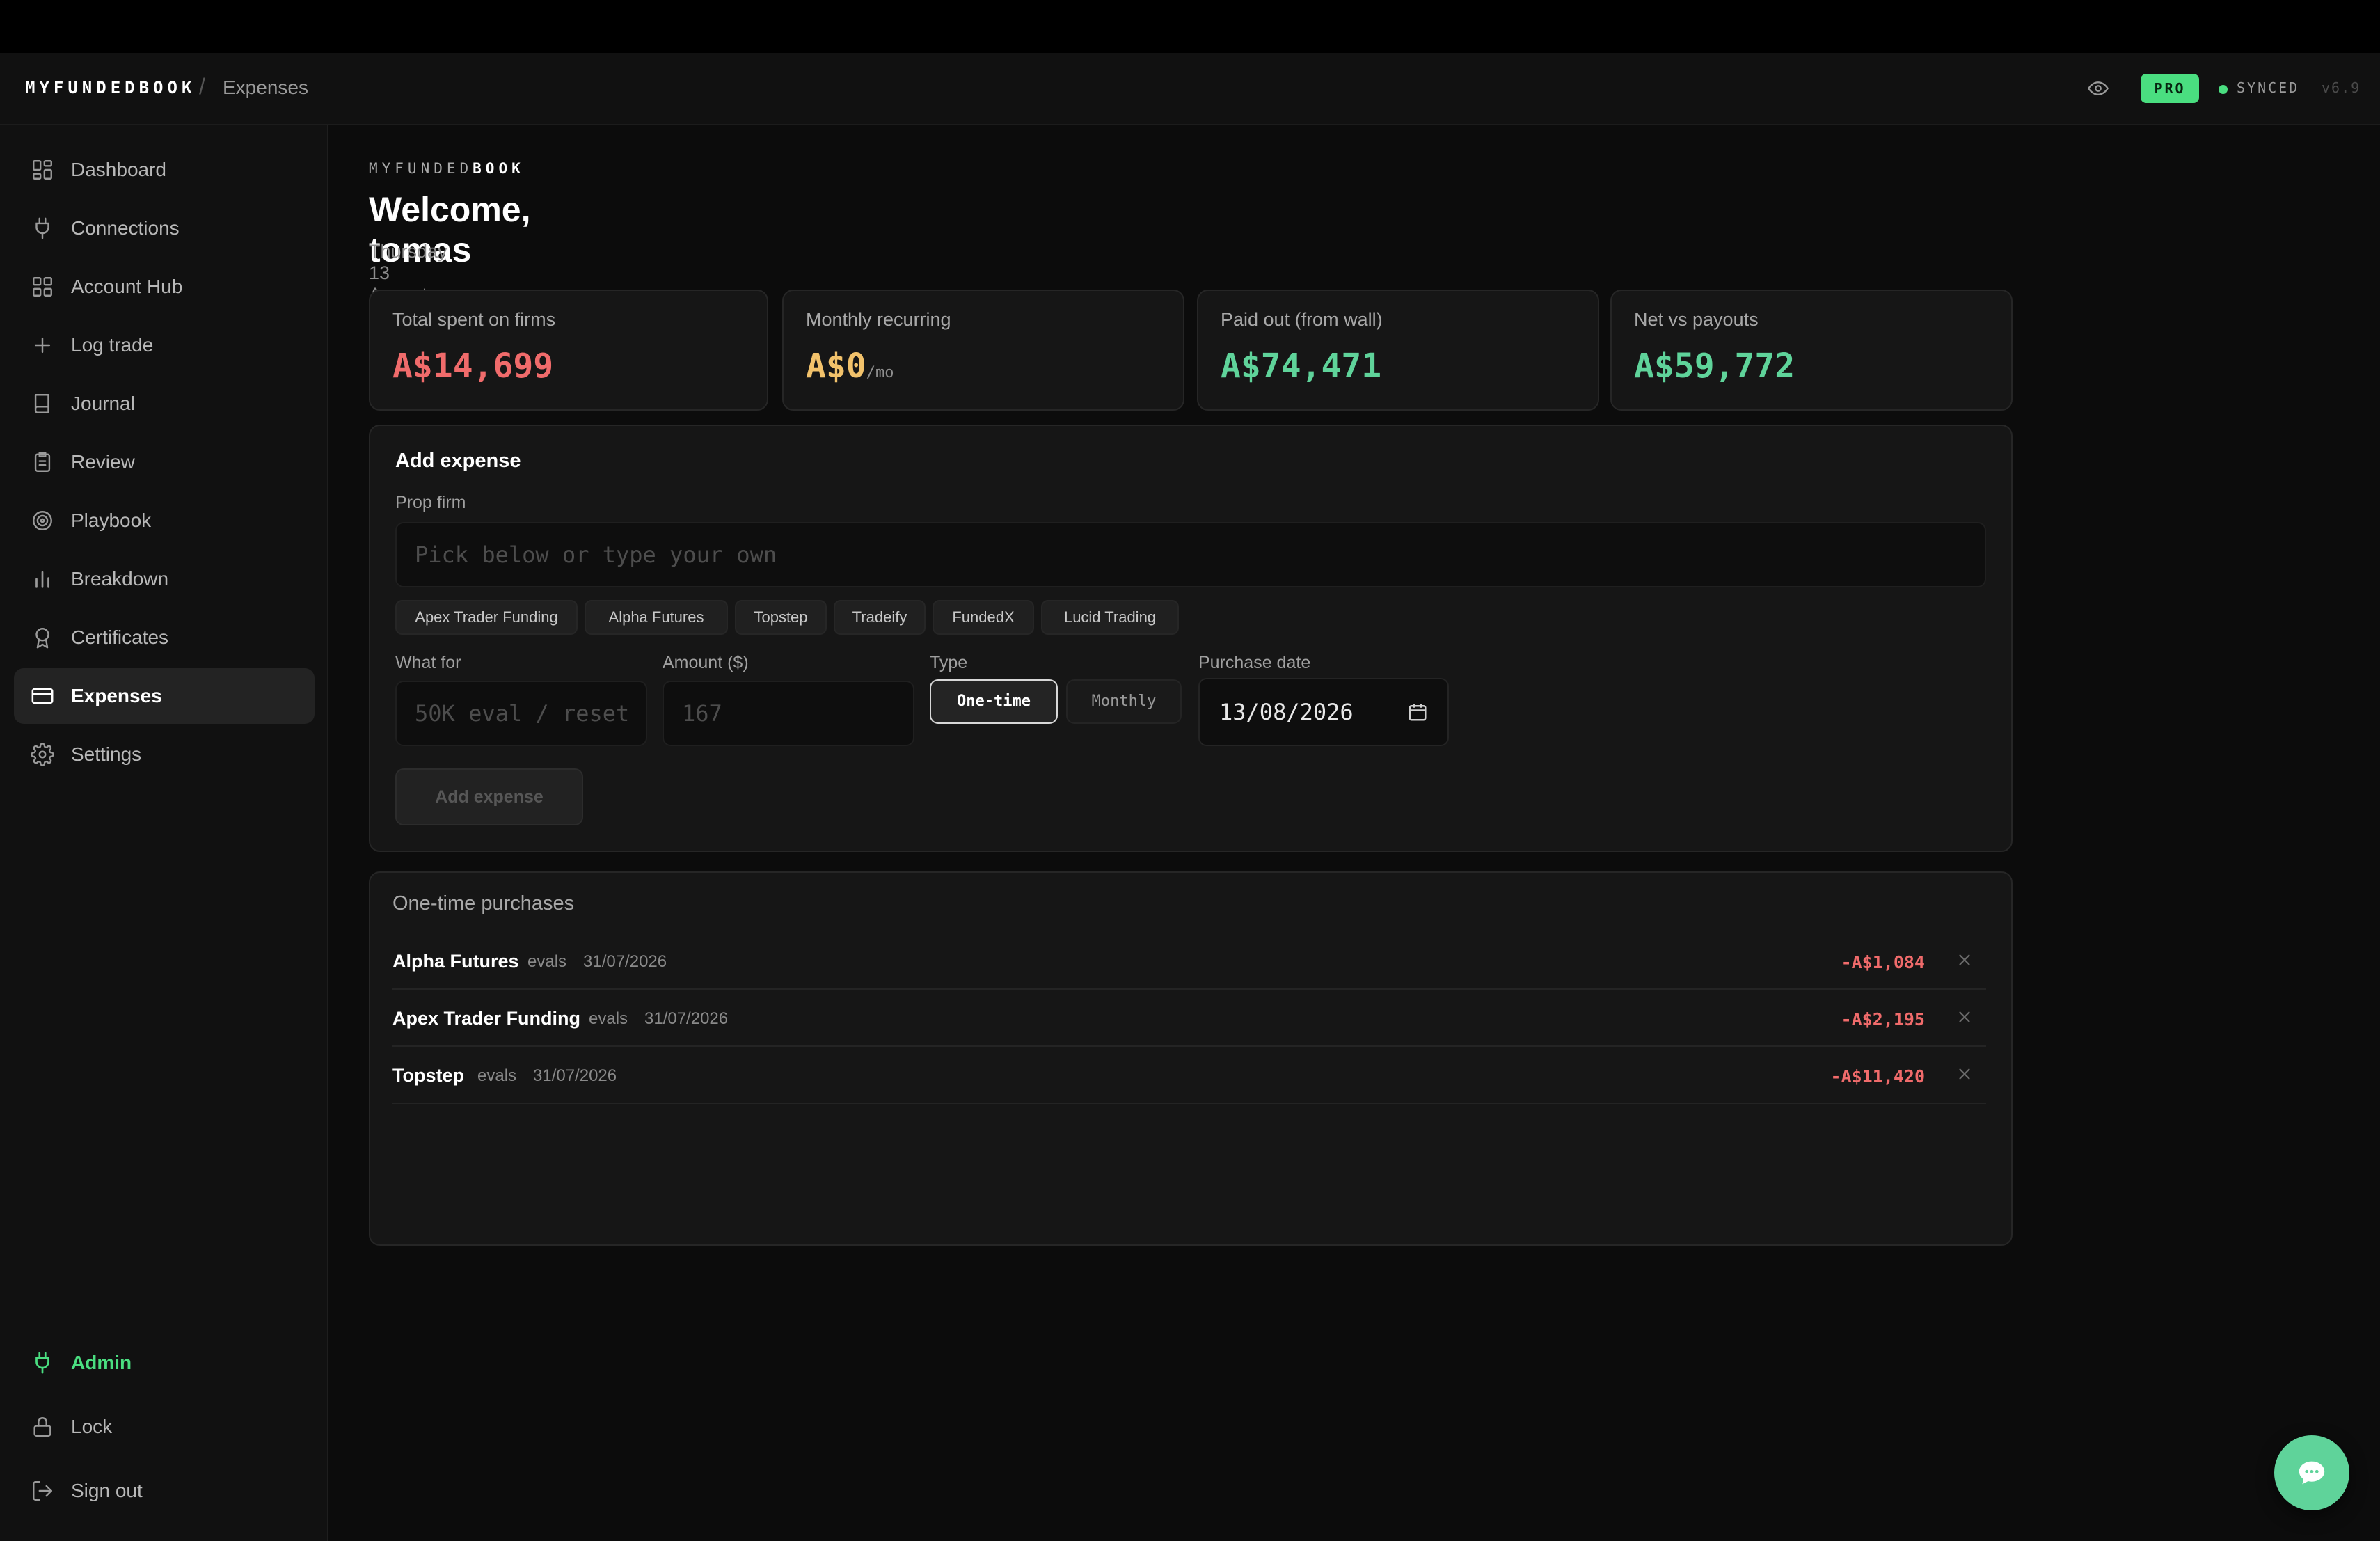  Describe the element at coordinates (1417, 712) in the screenshot. I see `calendar-icon` at that location.